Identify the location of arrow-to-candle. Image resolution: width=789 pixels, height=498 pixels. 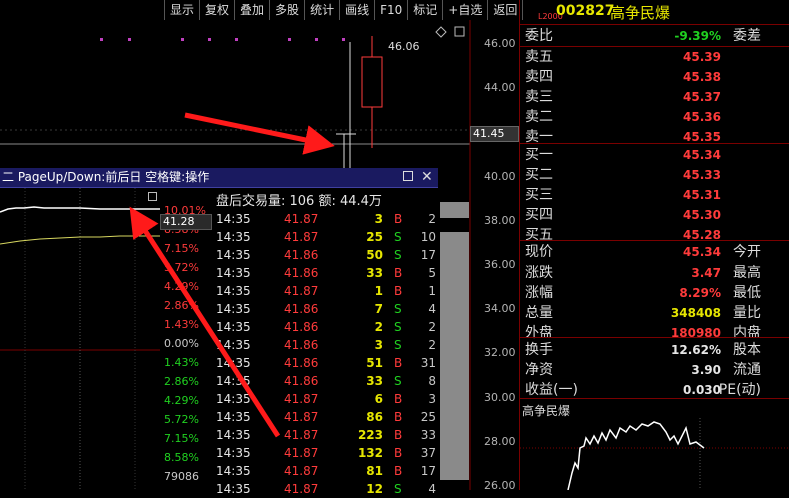
(259, 133).